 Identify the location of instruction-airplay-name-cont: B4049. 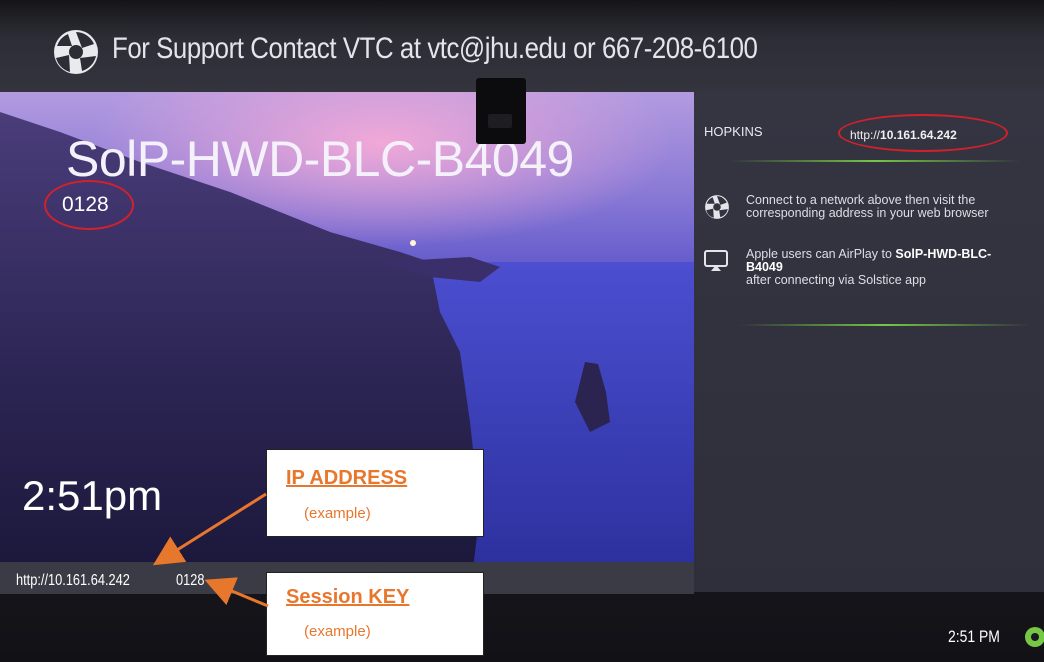
(764, 267).